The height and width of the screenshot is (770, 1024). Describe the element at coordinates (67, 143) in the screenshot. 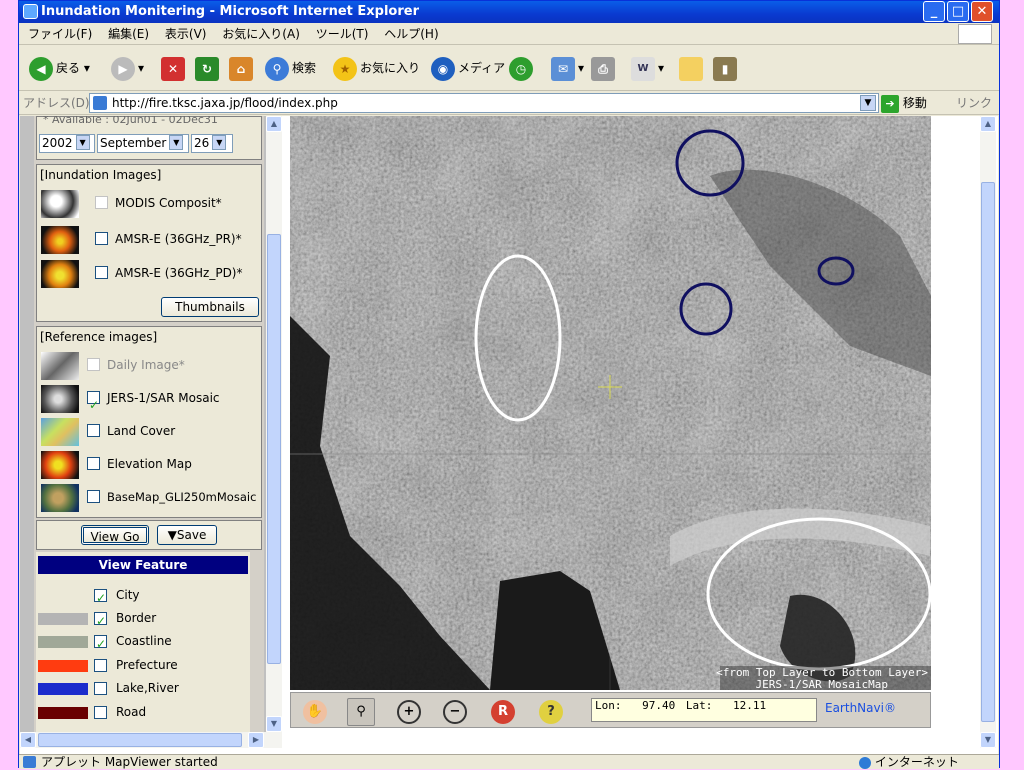

I see `year-select: 2002 ▼` at that location.